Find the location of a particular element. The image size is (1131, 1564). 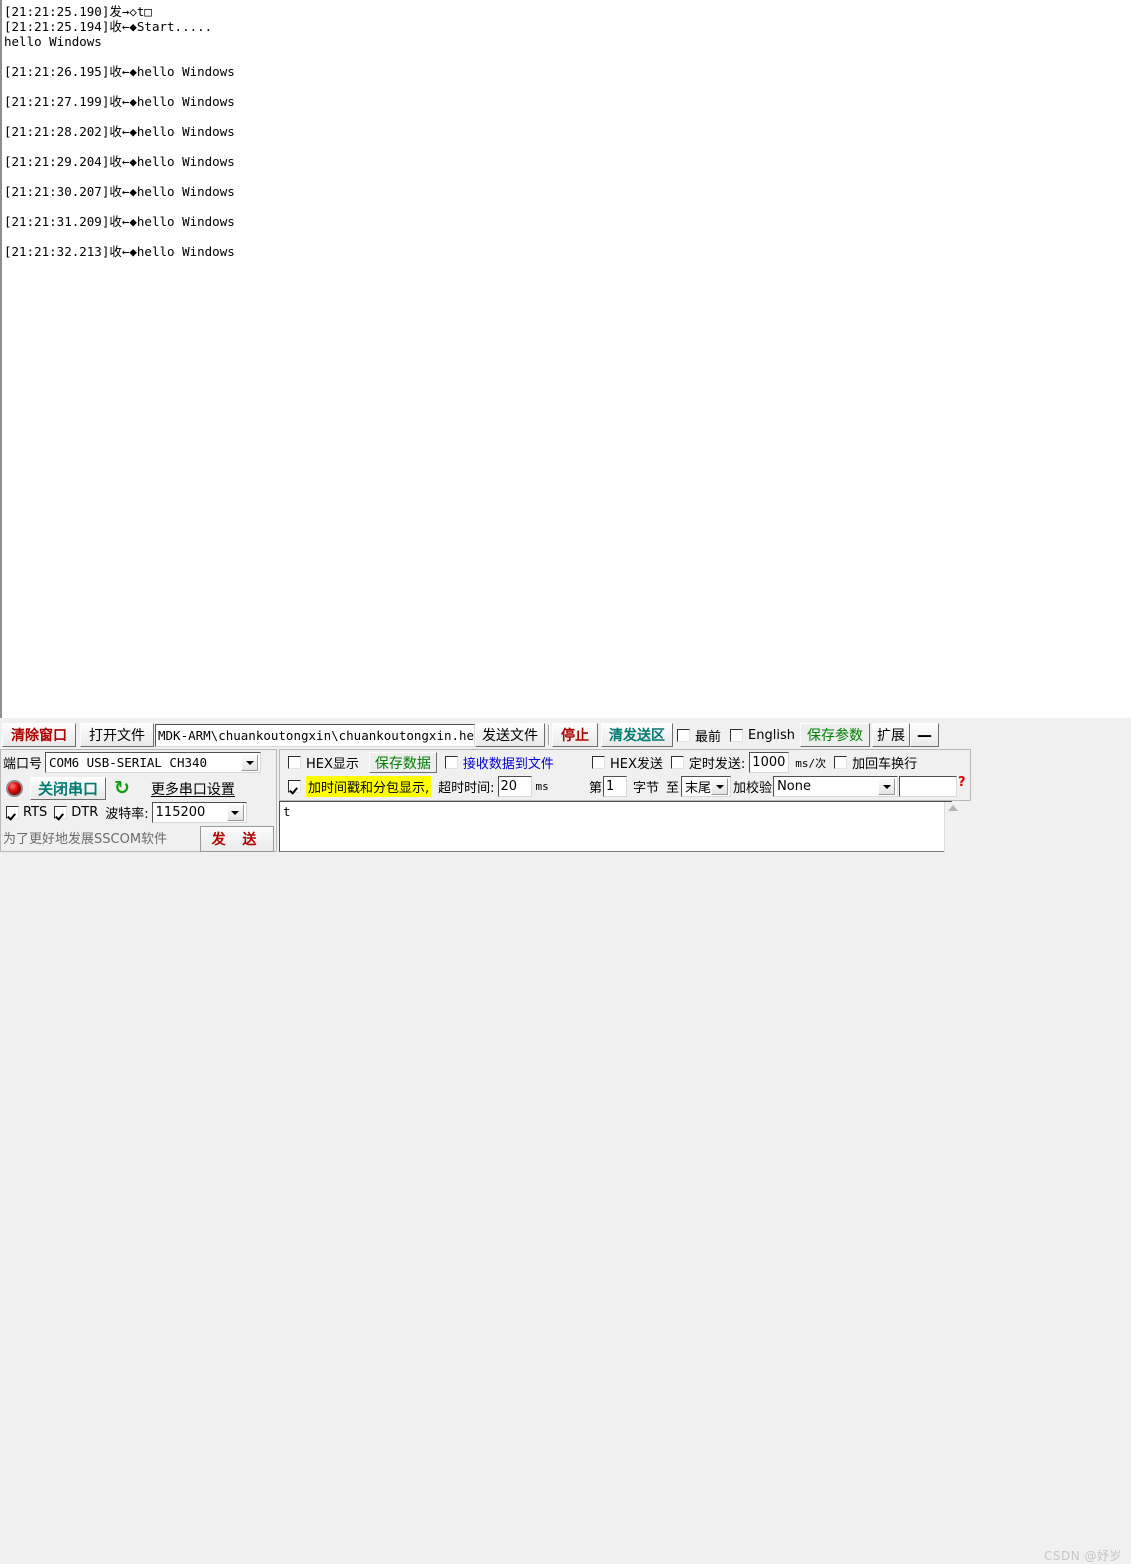

send-button-label: 发 送 is located at coordinates (237, 840).